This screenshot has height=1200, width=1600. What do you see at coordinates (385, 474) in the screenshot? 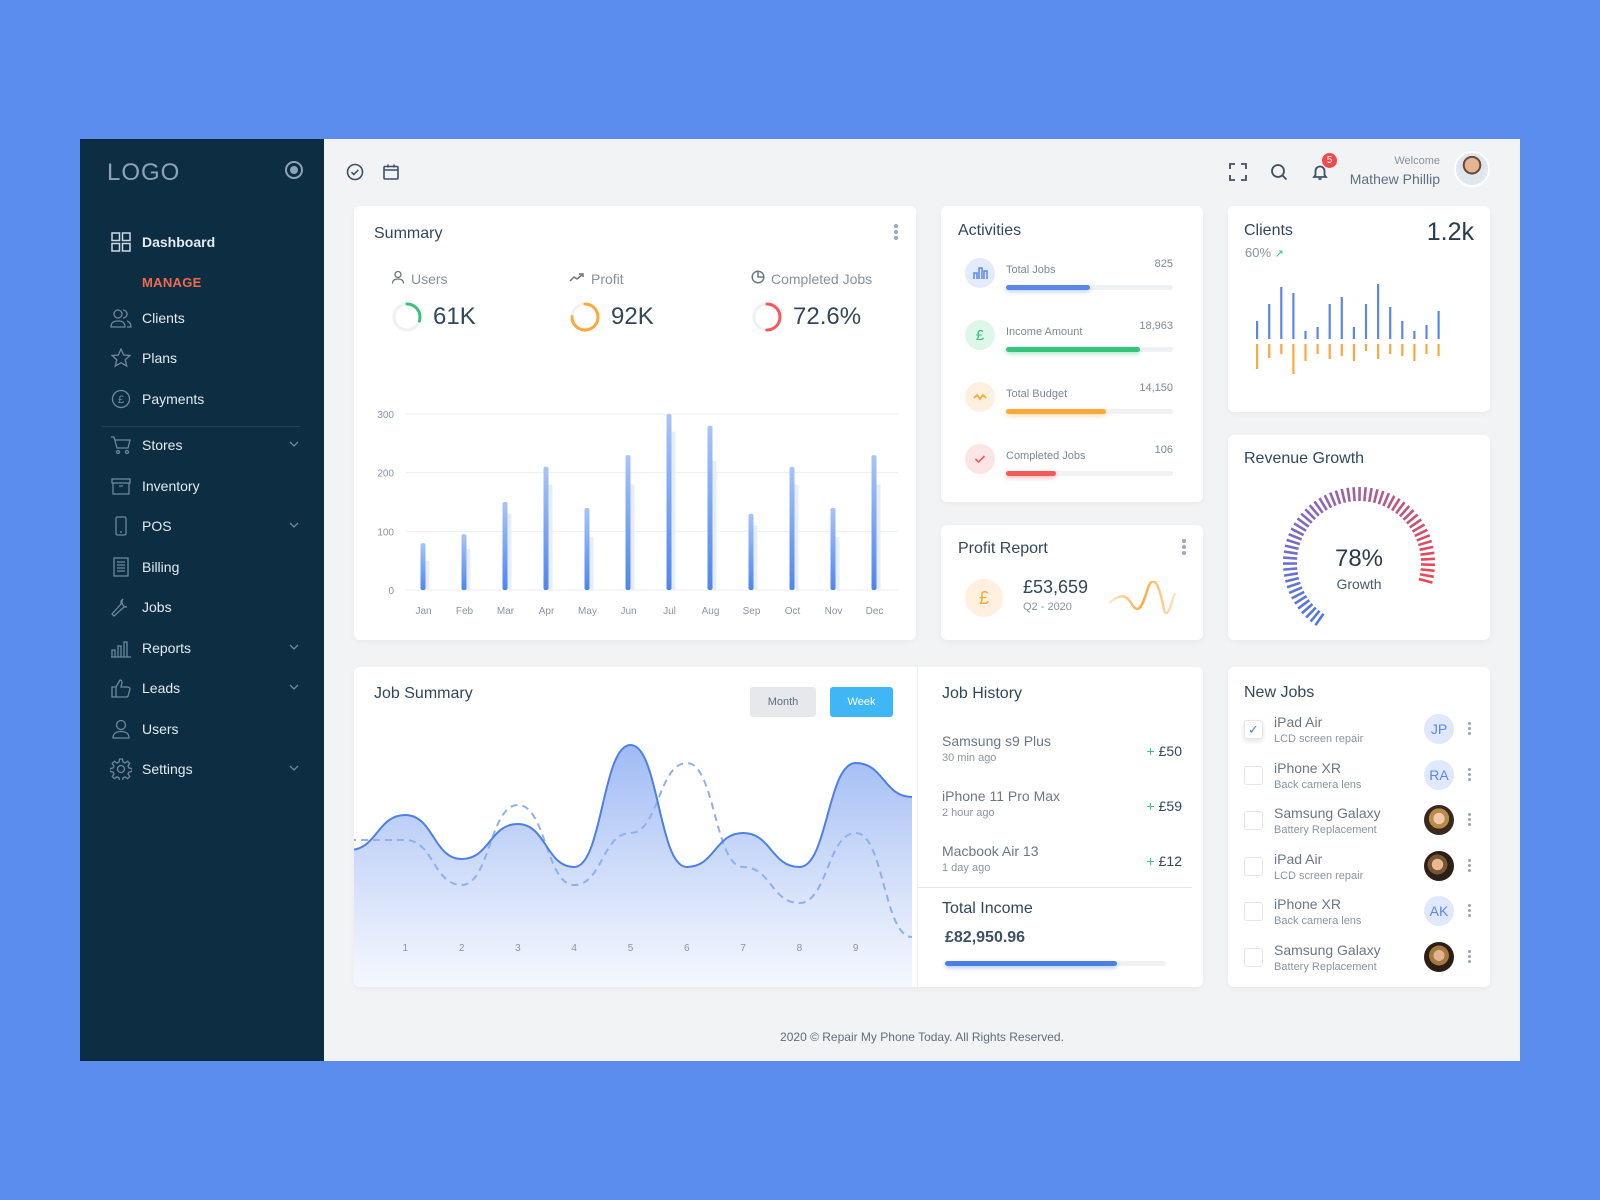
I see `y-tick-label: 200` at bounding box center [385, 474].